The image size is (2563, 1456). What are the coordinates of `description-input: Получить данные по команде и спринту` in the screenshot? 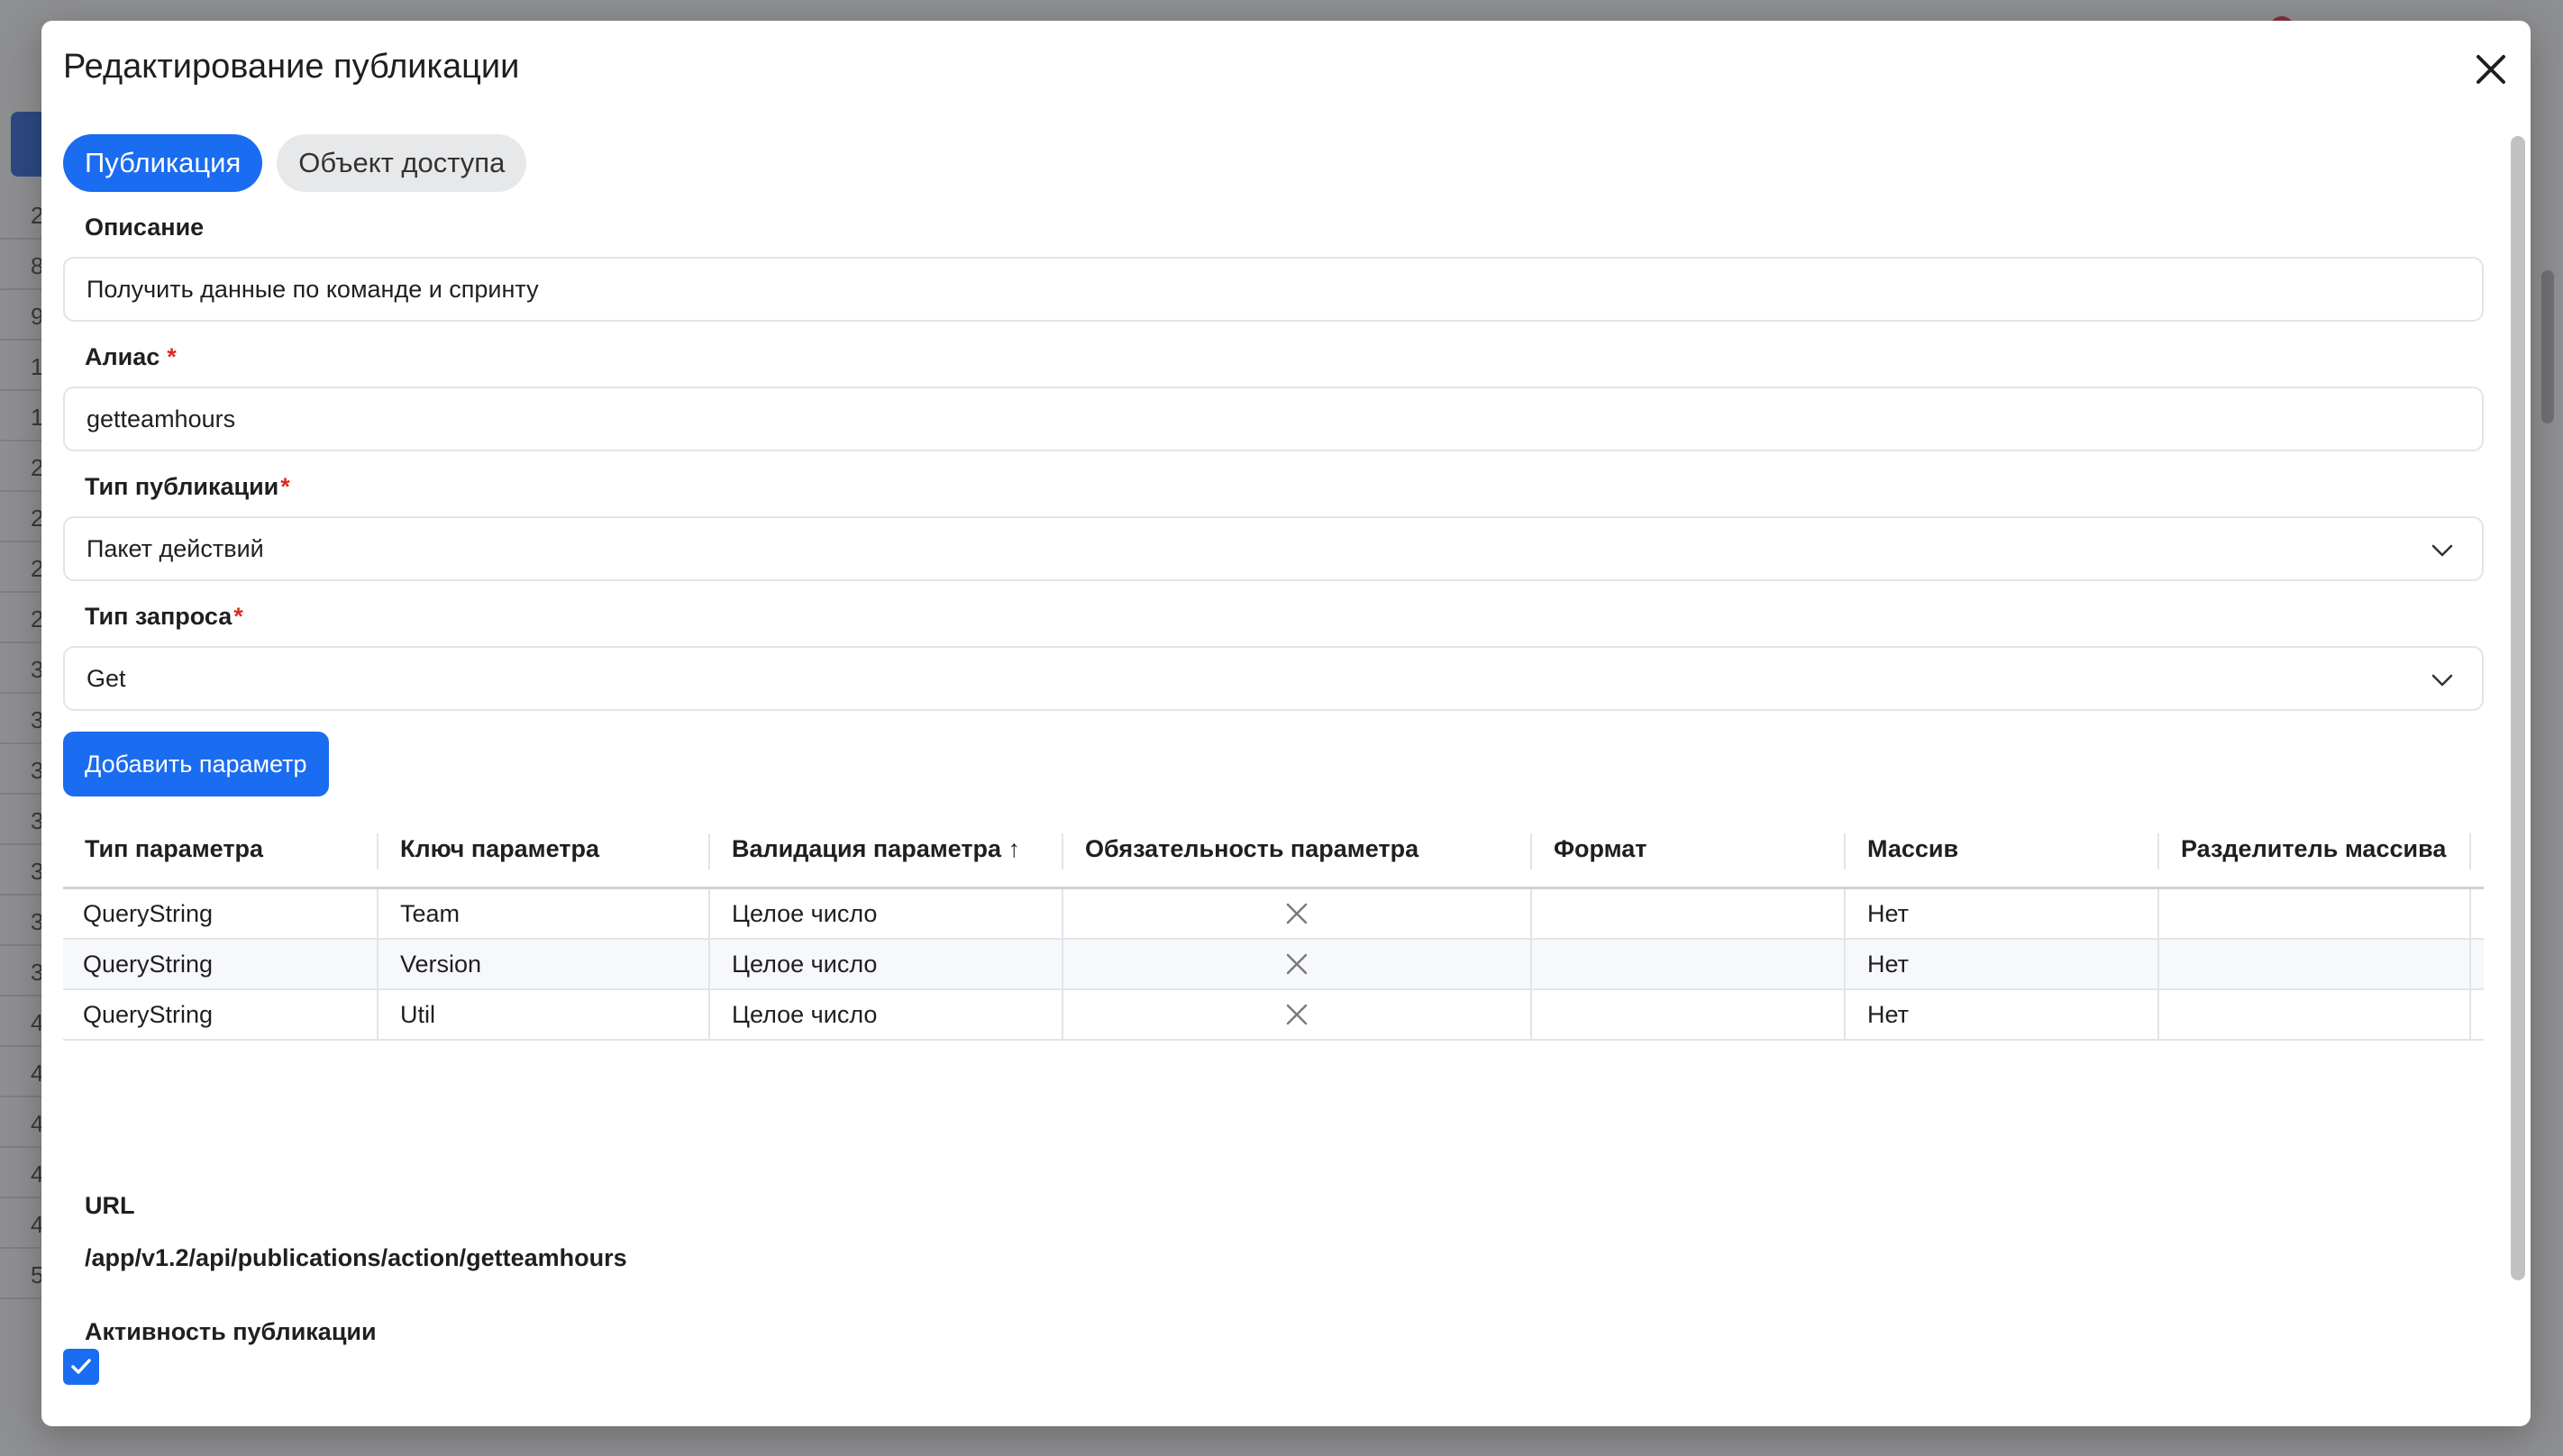 It's located at (1273, 289).